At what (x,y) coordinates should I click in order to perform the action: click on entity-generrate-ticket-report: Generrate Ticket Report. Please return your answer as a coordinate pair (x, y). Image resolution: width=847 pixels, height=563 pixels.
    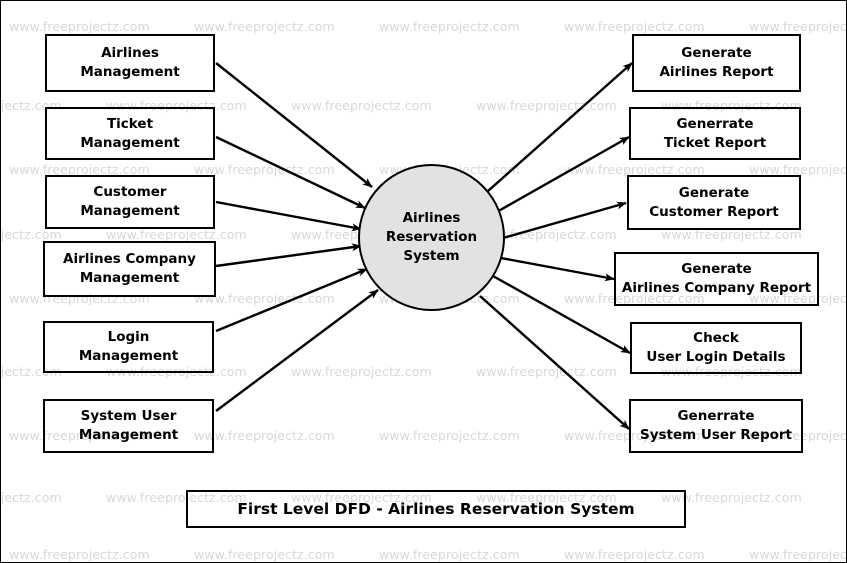
    Looking at the image, I should click on (715, 133).